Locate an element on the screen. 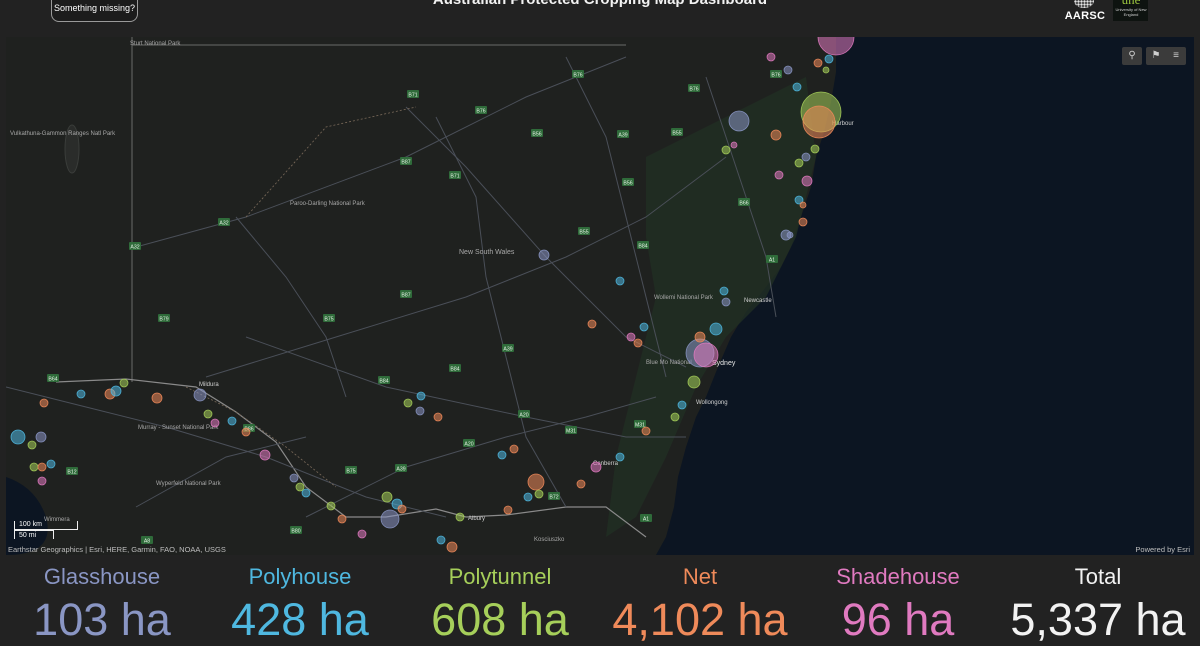  stat-polyhouse-label: Polyhouse is located at coordinates (300, 576).